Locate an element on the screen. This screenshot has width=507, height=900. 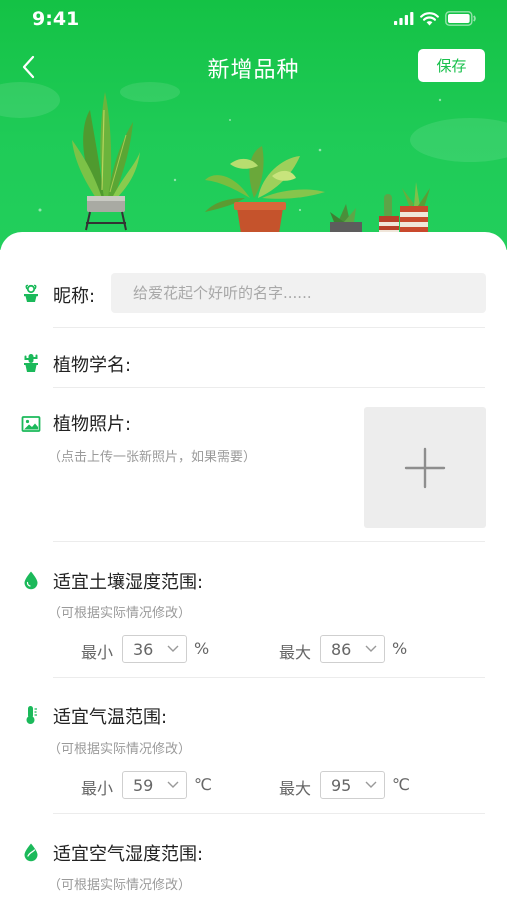
scientific-name-label: 植物学名: is located at coordinates (92, 365).